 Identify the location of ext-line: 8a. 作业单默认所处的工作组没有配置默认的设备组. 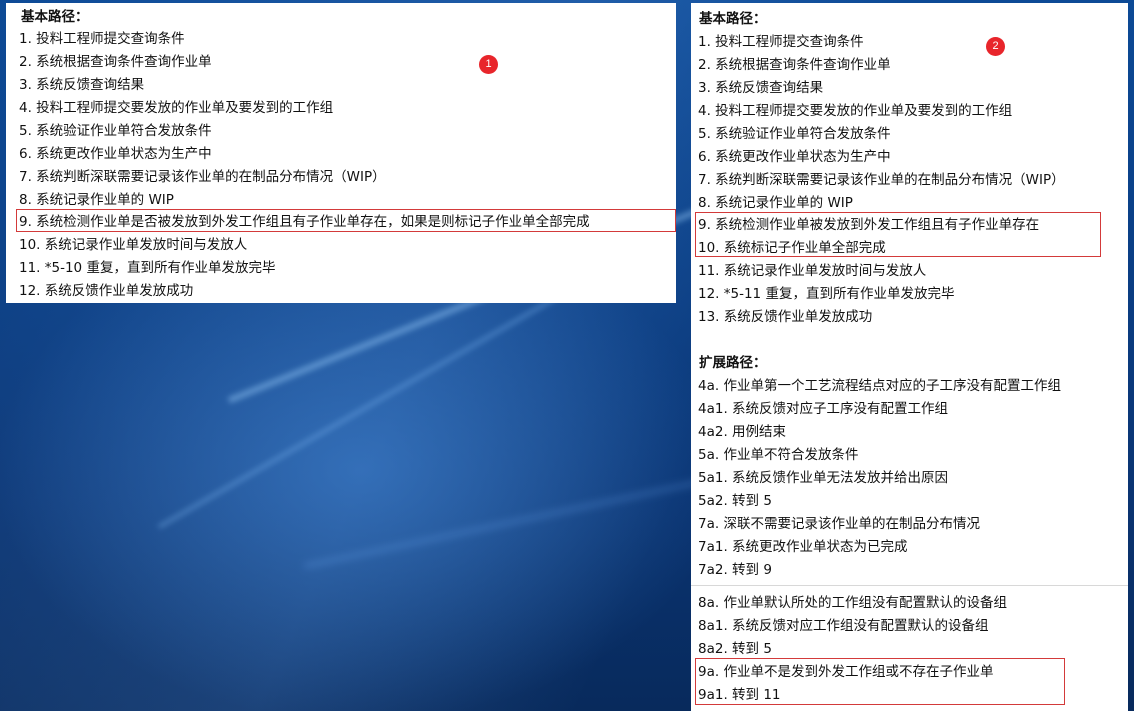
(852, 603).